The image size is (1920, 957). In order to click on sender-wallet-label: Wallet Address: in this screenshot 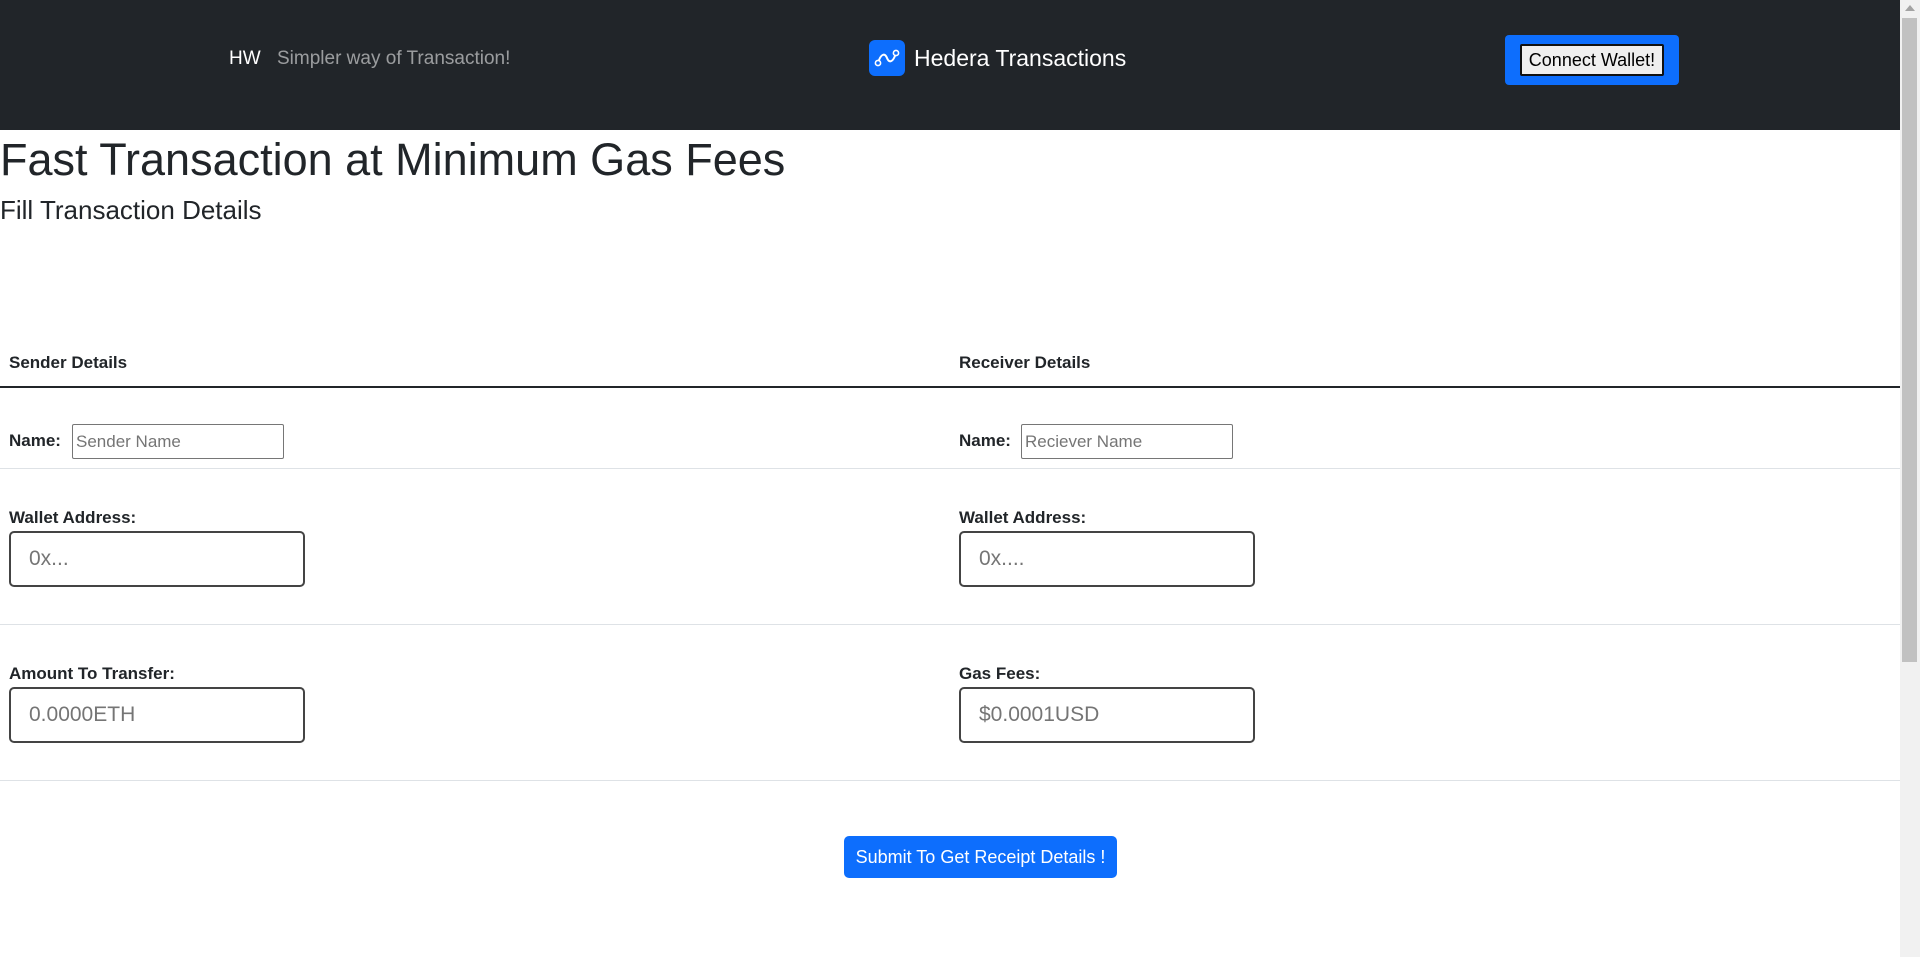, I will do `click(73, 517)`.